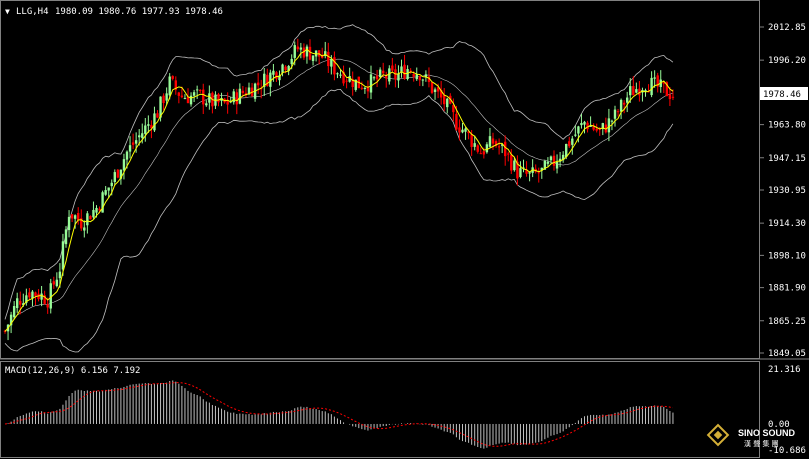 The width and height of the screenshot is (809, 459). What do you see at coordinates (32, 12) in the screenshot?
I see `symbol-label: LLG,H4` at bounding box center [32, 12].